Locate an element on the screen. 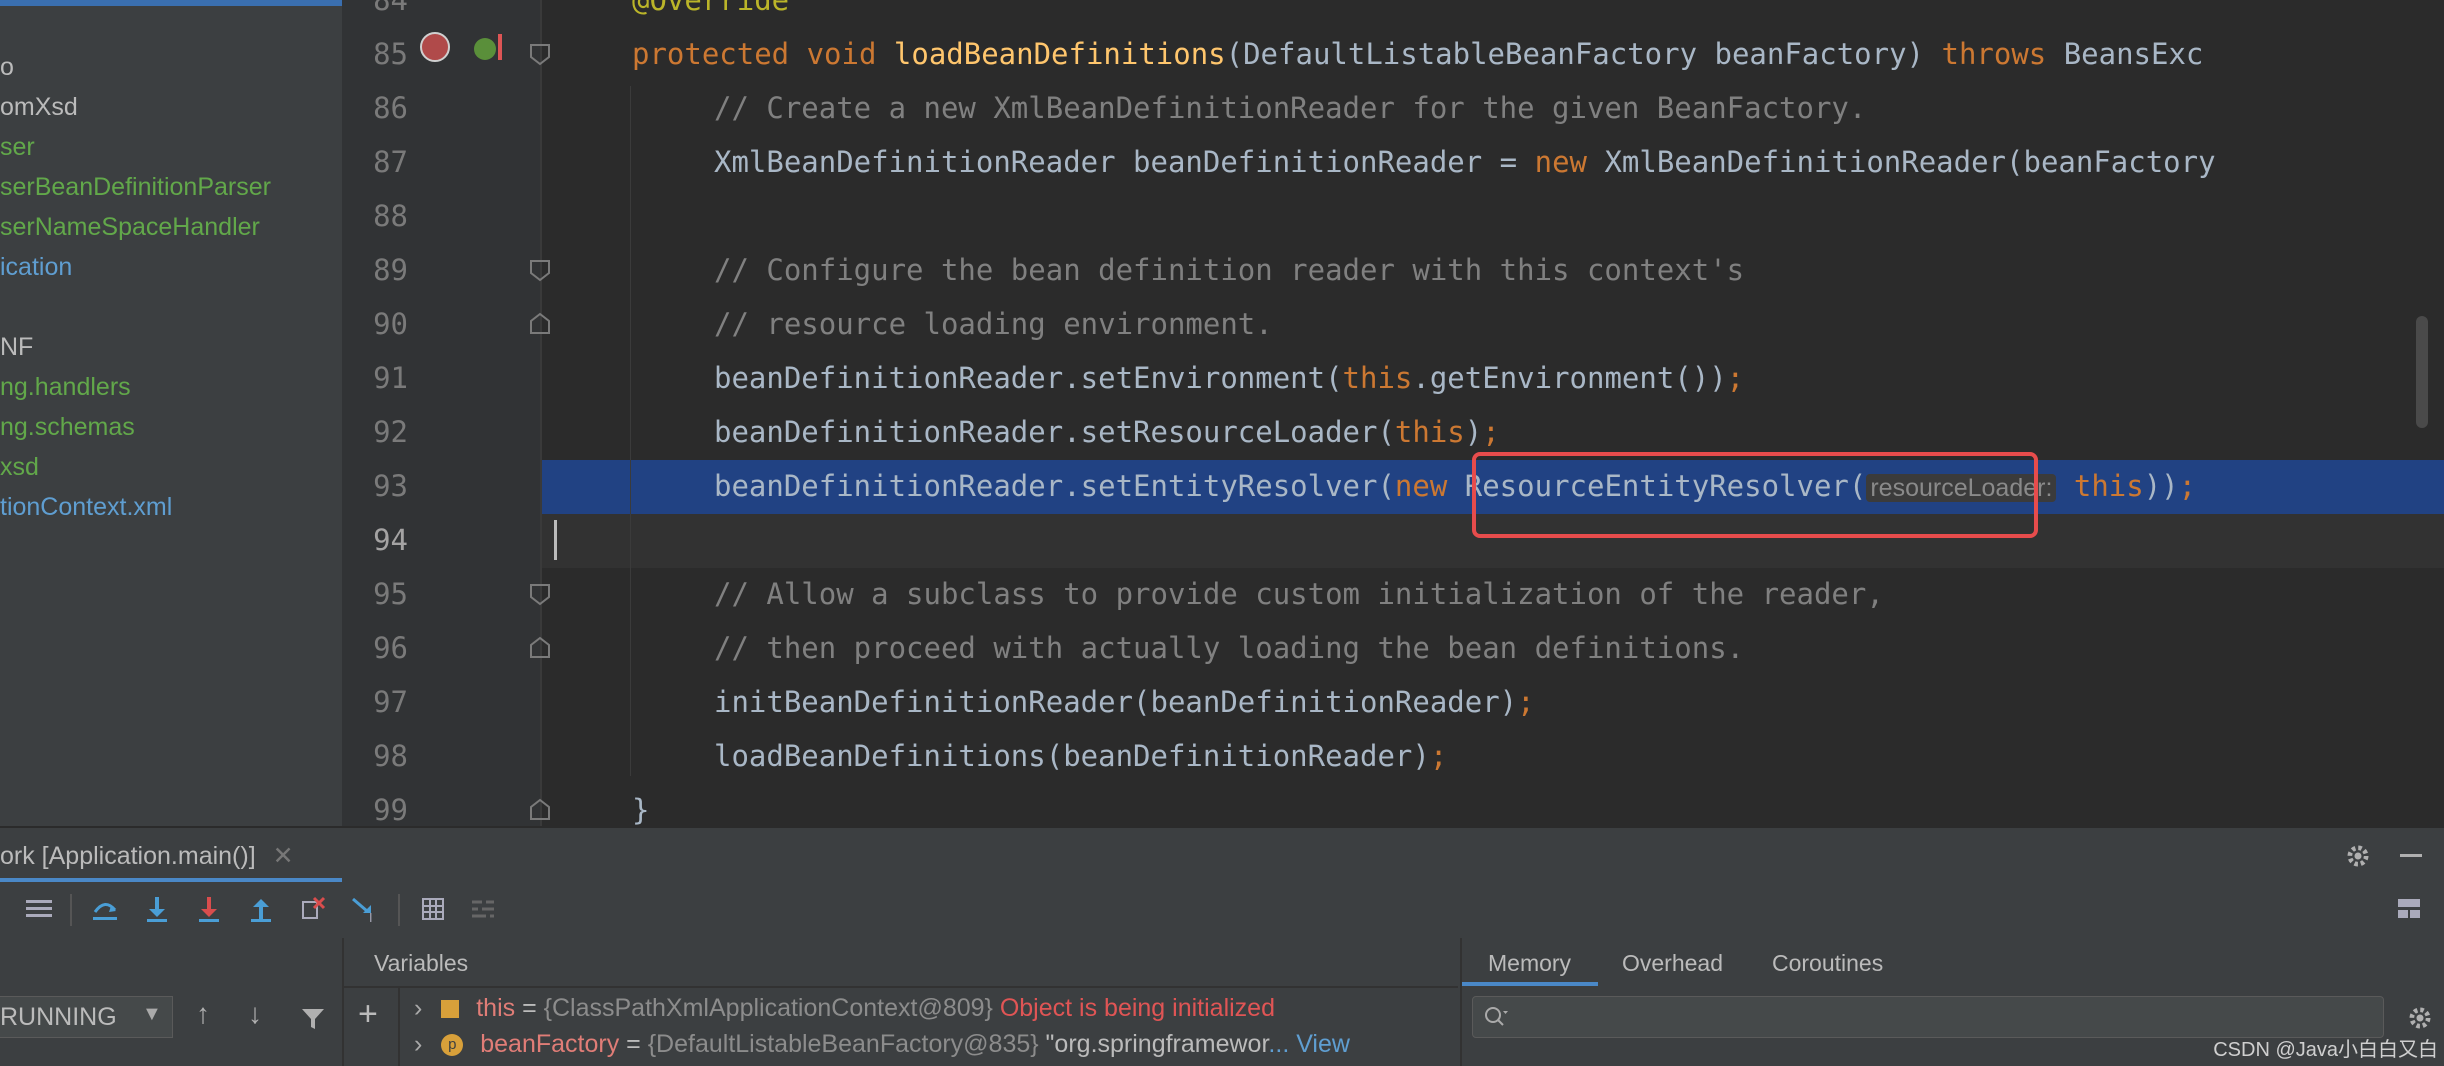 The width and height of the screenshot is (2444, 1066). step-over-icon is located at coordinates (105, 909).